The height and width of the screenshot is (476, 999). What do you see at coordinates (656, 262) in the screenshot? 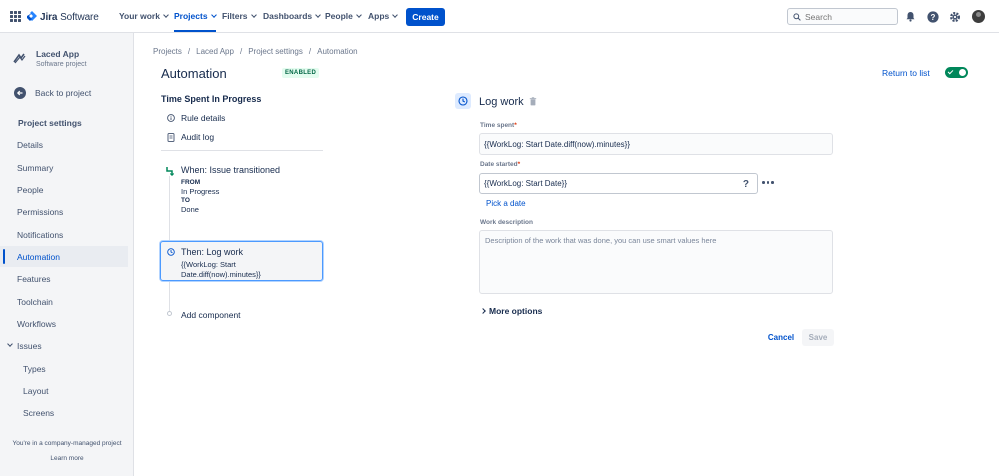
I see `work-description-field` at bounding box center [656, 262].